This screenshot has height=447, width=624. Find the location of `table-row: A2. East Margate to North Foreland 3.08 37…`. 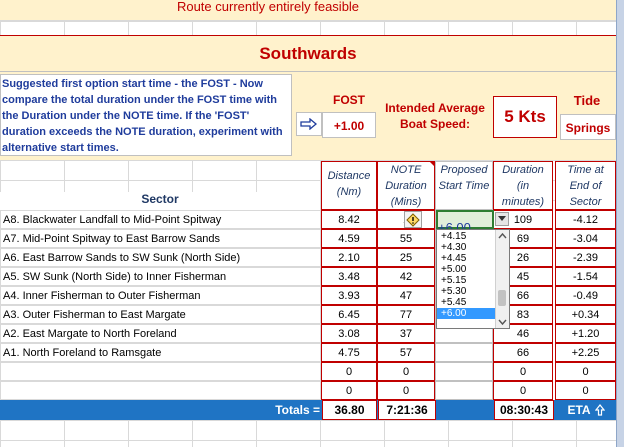

table-row: A2. East Margate to North Foreland 3.08 37… is located at coordinates (308, 333).